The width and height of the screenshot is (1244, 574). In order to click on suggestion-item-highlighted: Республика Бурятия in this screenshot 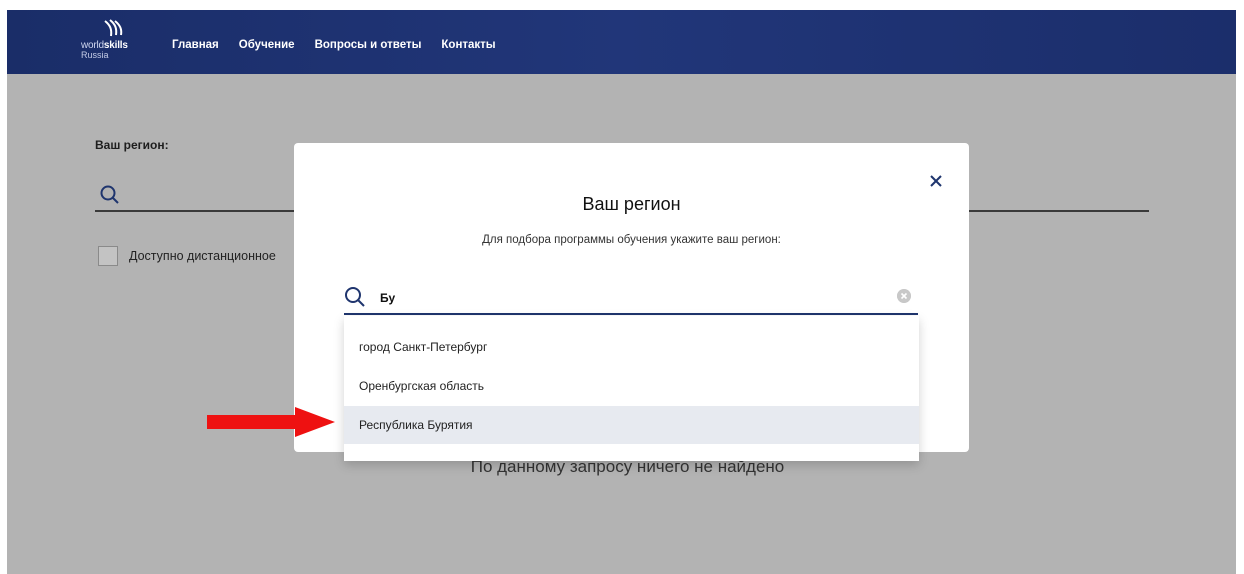, I will do `click(631, 425)`.